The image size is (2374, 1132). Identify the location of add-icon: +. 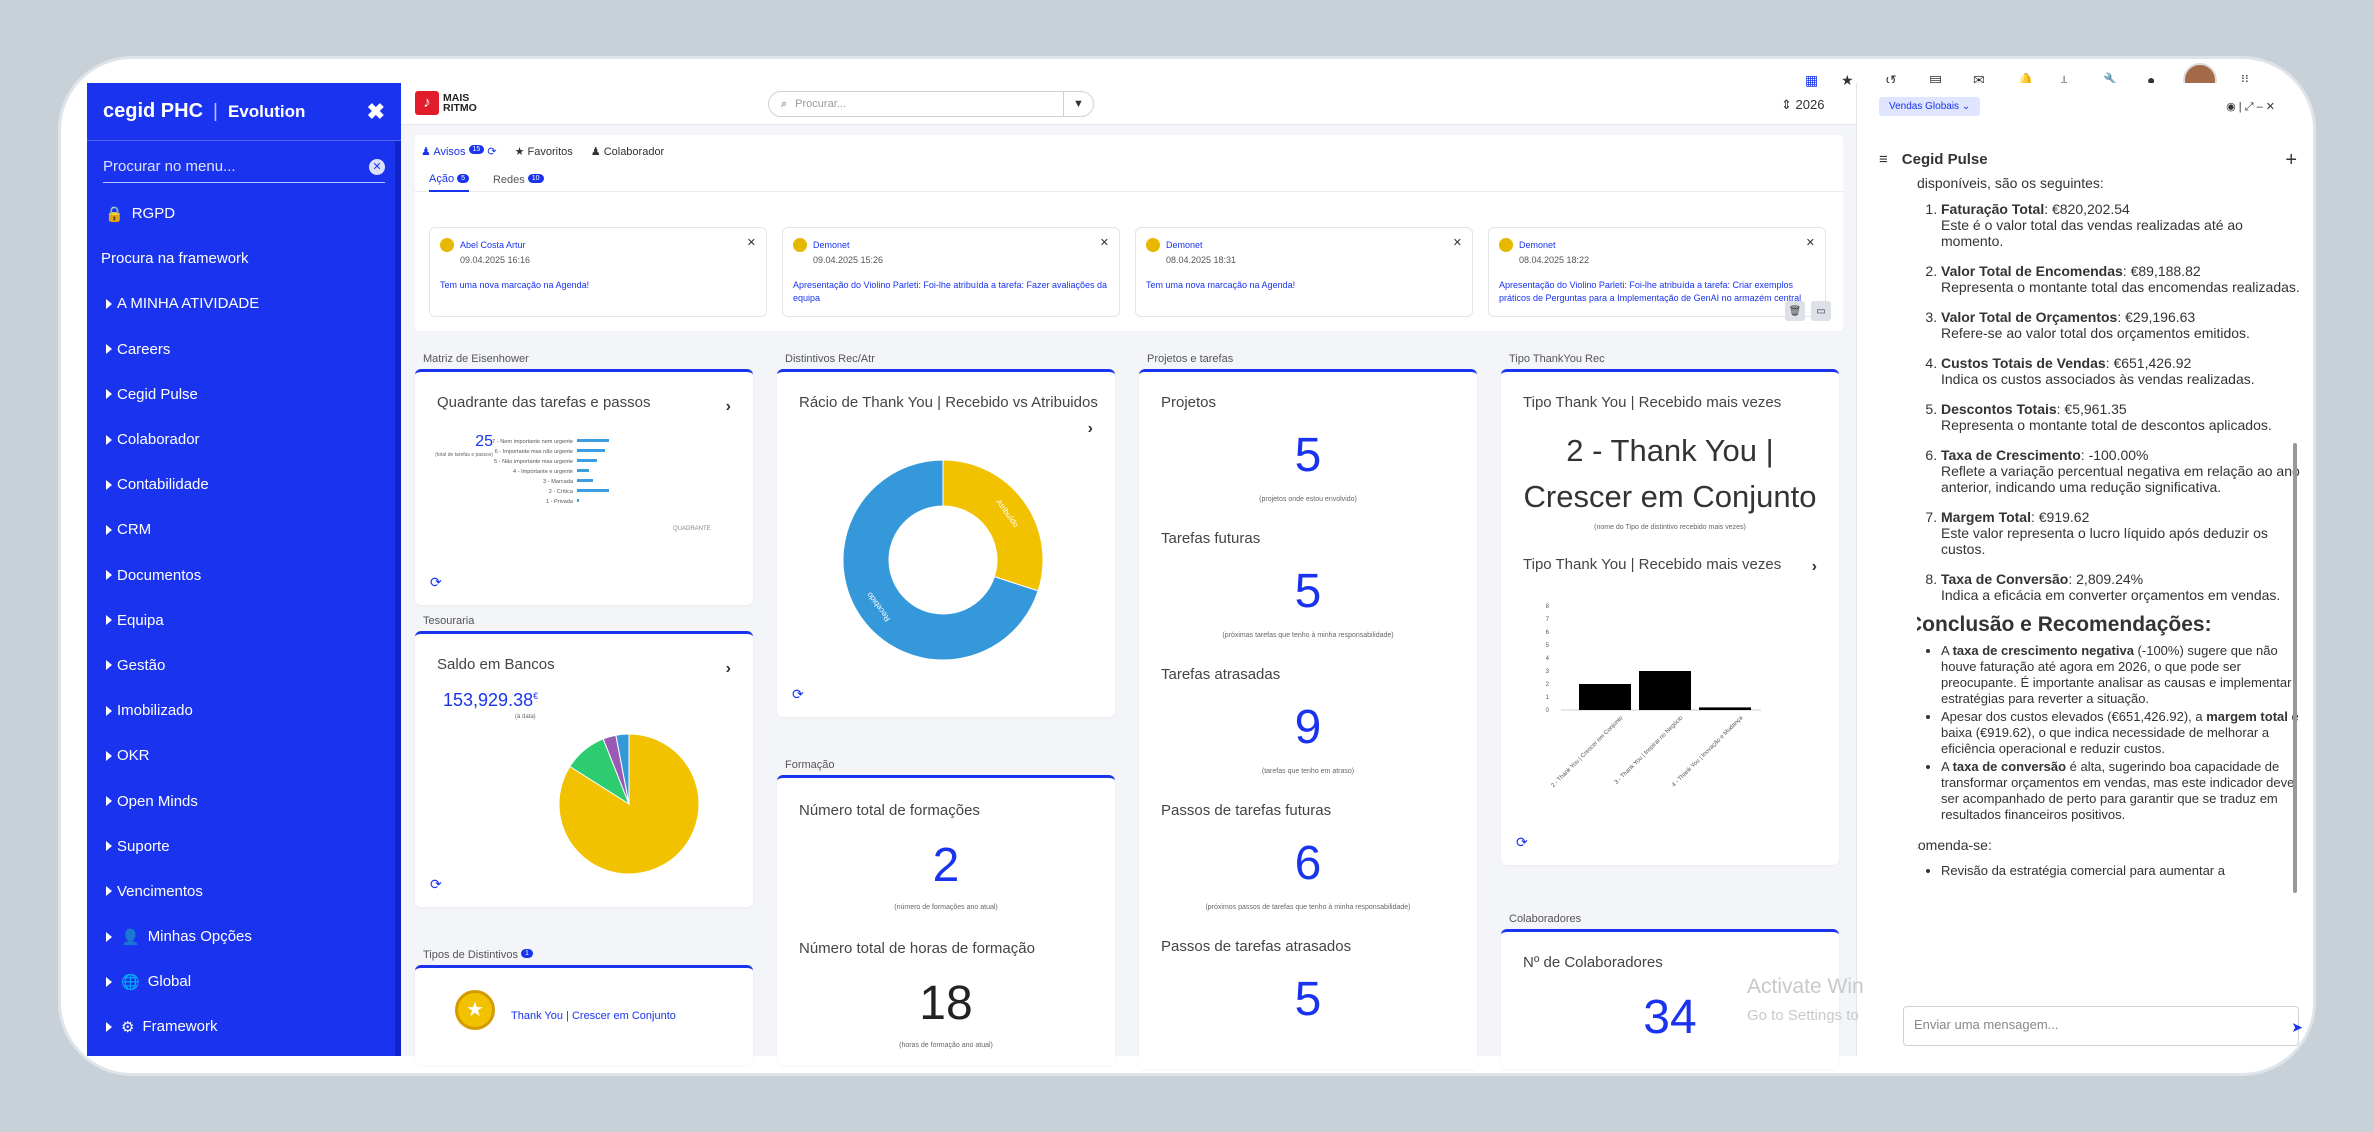
(2291, 160).